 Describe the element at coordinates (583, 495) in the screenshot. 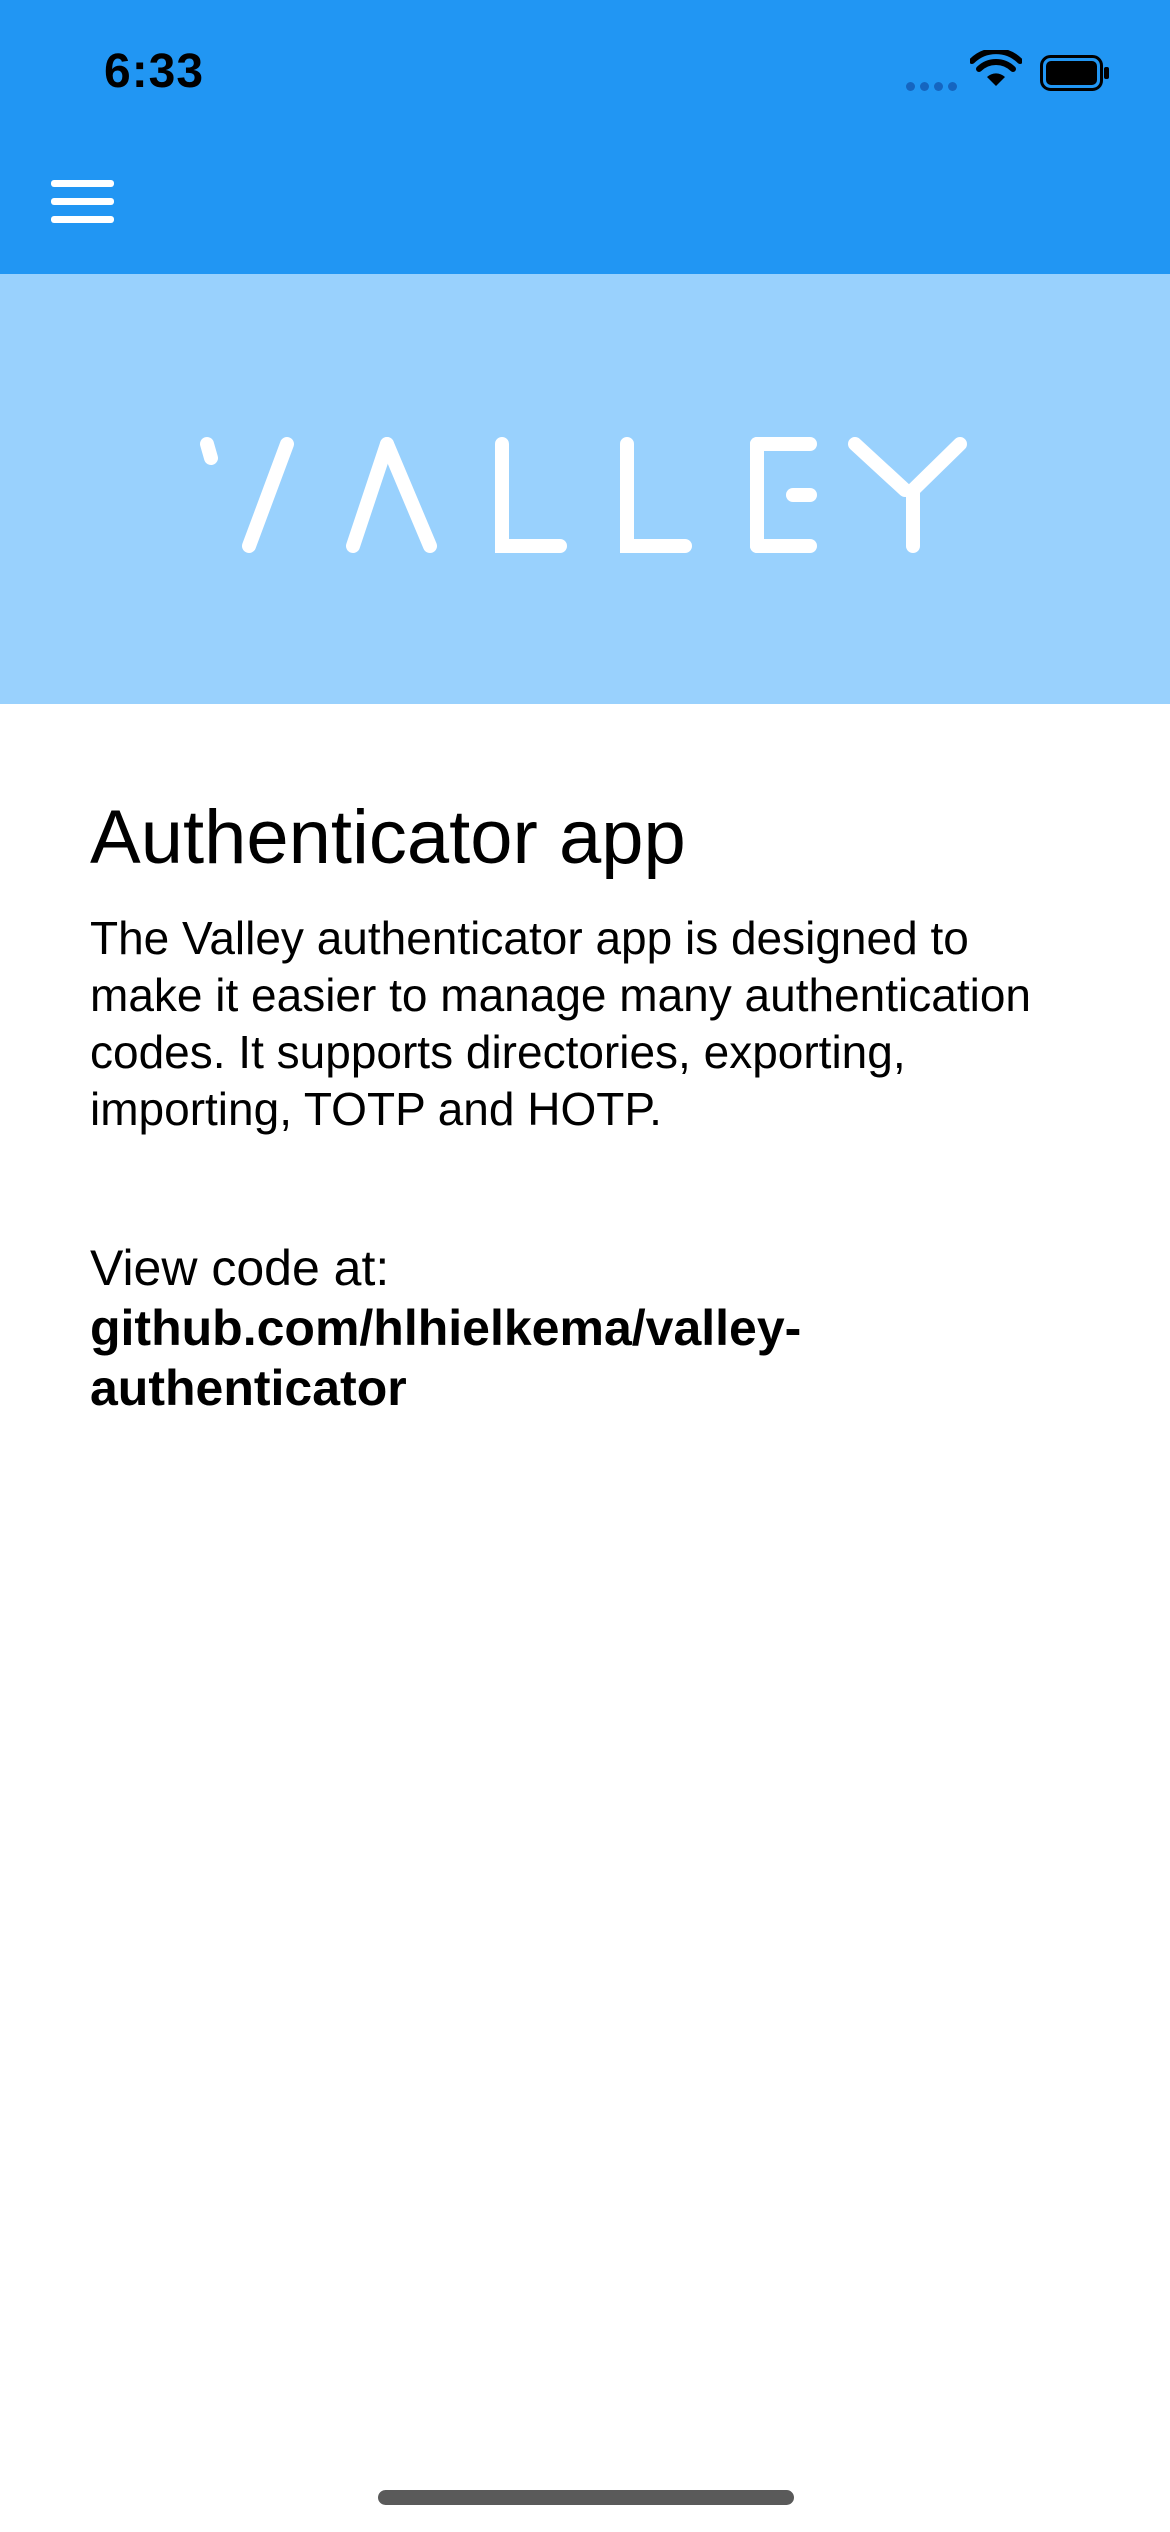

I see `valley-logo` at that location.